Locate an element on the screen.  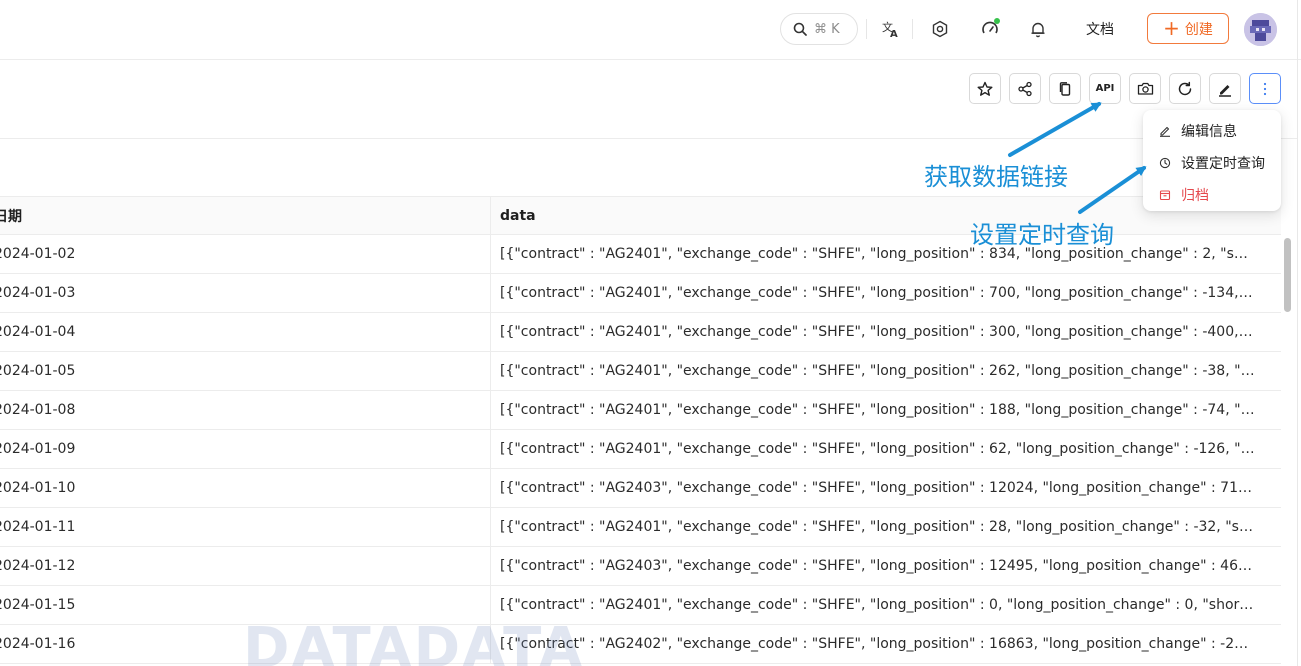
arrow-to-api-button is located at coordinates (1055, 129).